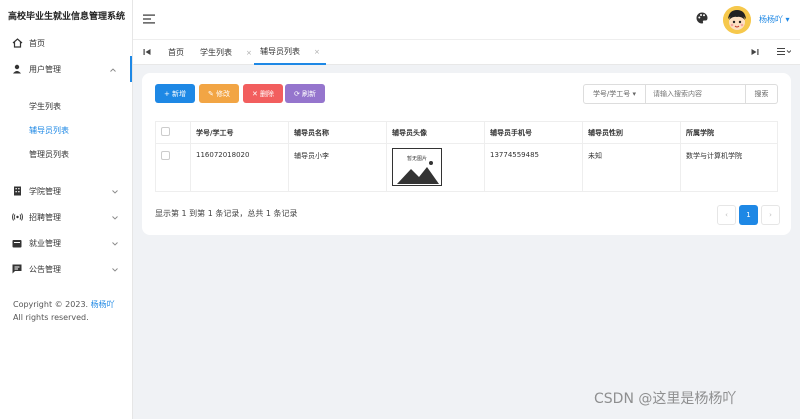 The width and height of the screenshot is (800, 419). What do you see at coordinates (17, 191) in the screenshot?
I see `building-icon` at bounding box center [17, 191].